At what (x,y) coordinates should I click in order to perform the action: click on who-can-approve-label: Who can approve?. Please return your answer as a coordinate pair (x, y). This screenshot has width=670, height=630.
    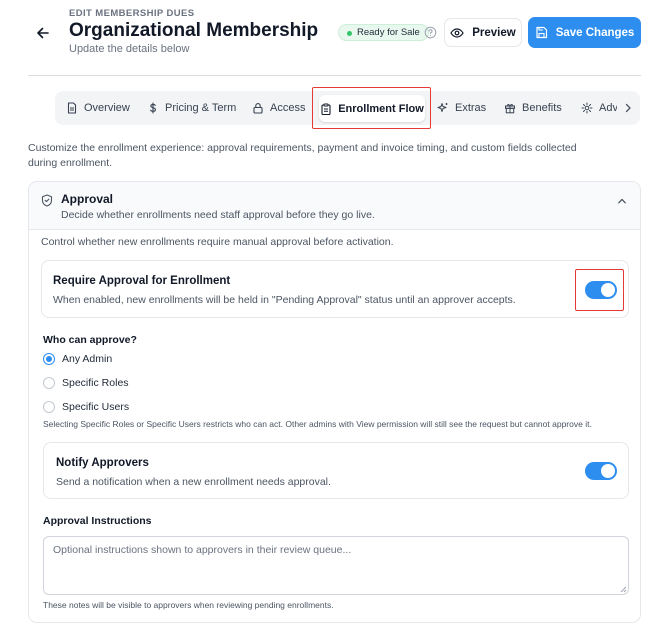
    Looking at the image, I should click on (90, 340).